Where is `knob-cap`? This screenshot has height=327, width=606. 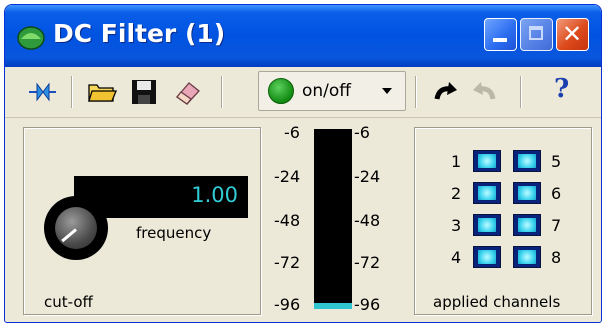 knob-cap is located at coordinates (76, 228).